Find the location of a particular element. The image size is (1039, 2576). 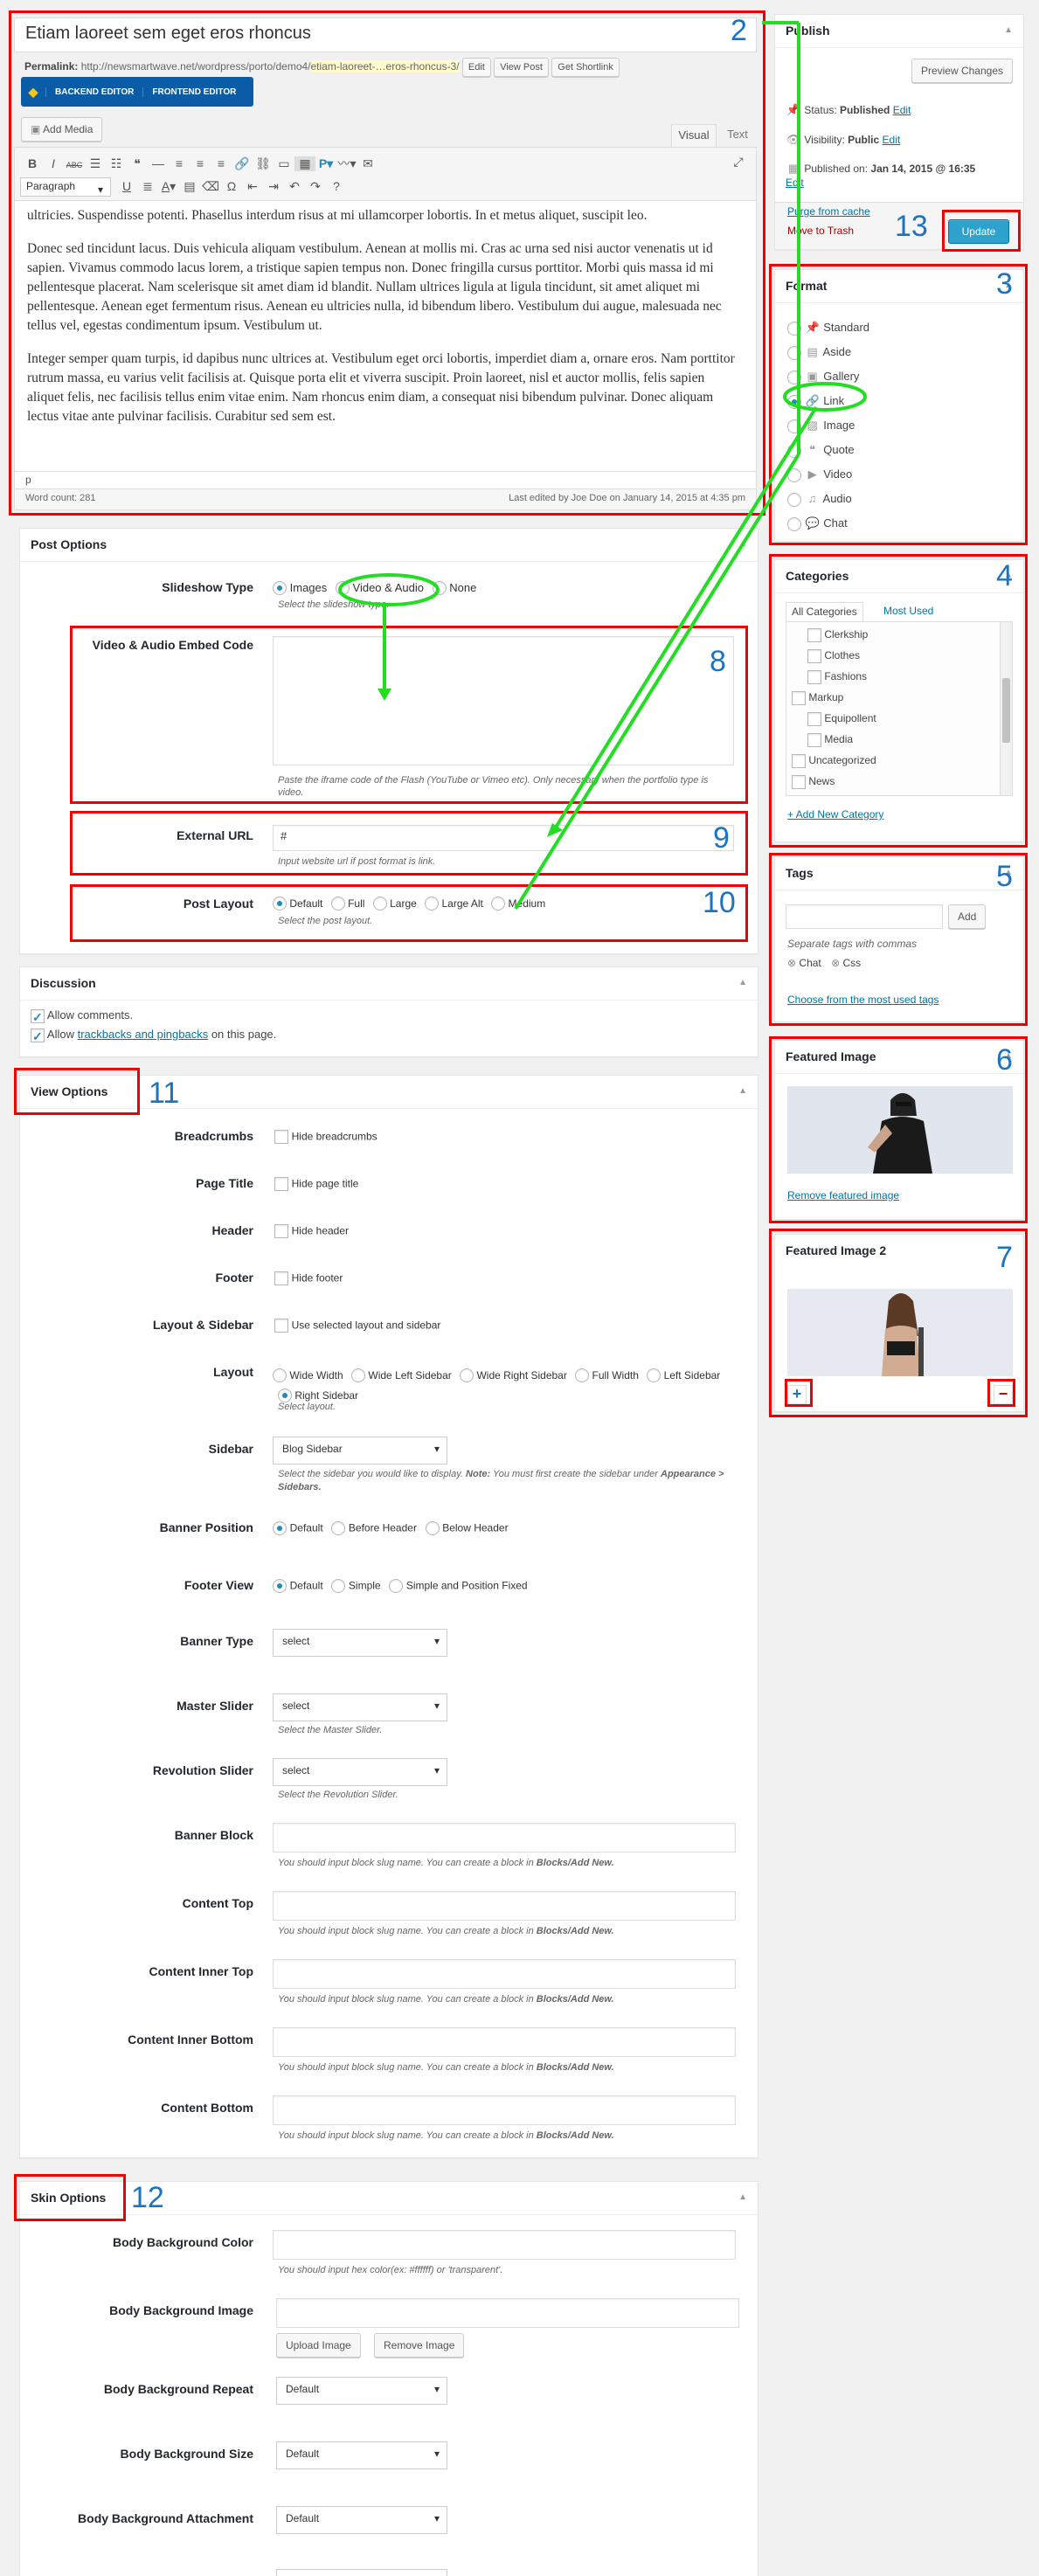

bg-image-input is located at coordinates (507, 2313).